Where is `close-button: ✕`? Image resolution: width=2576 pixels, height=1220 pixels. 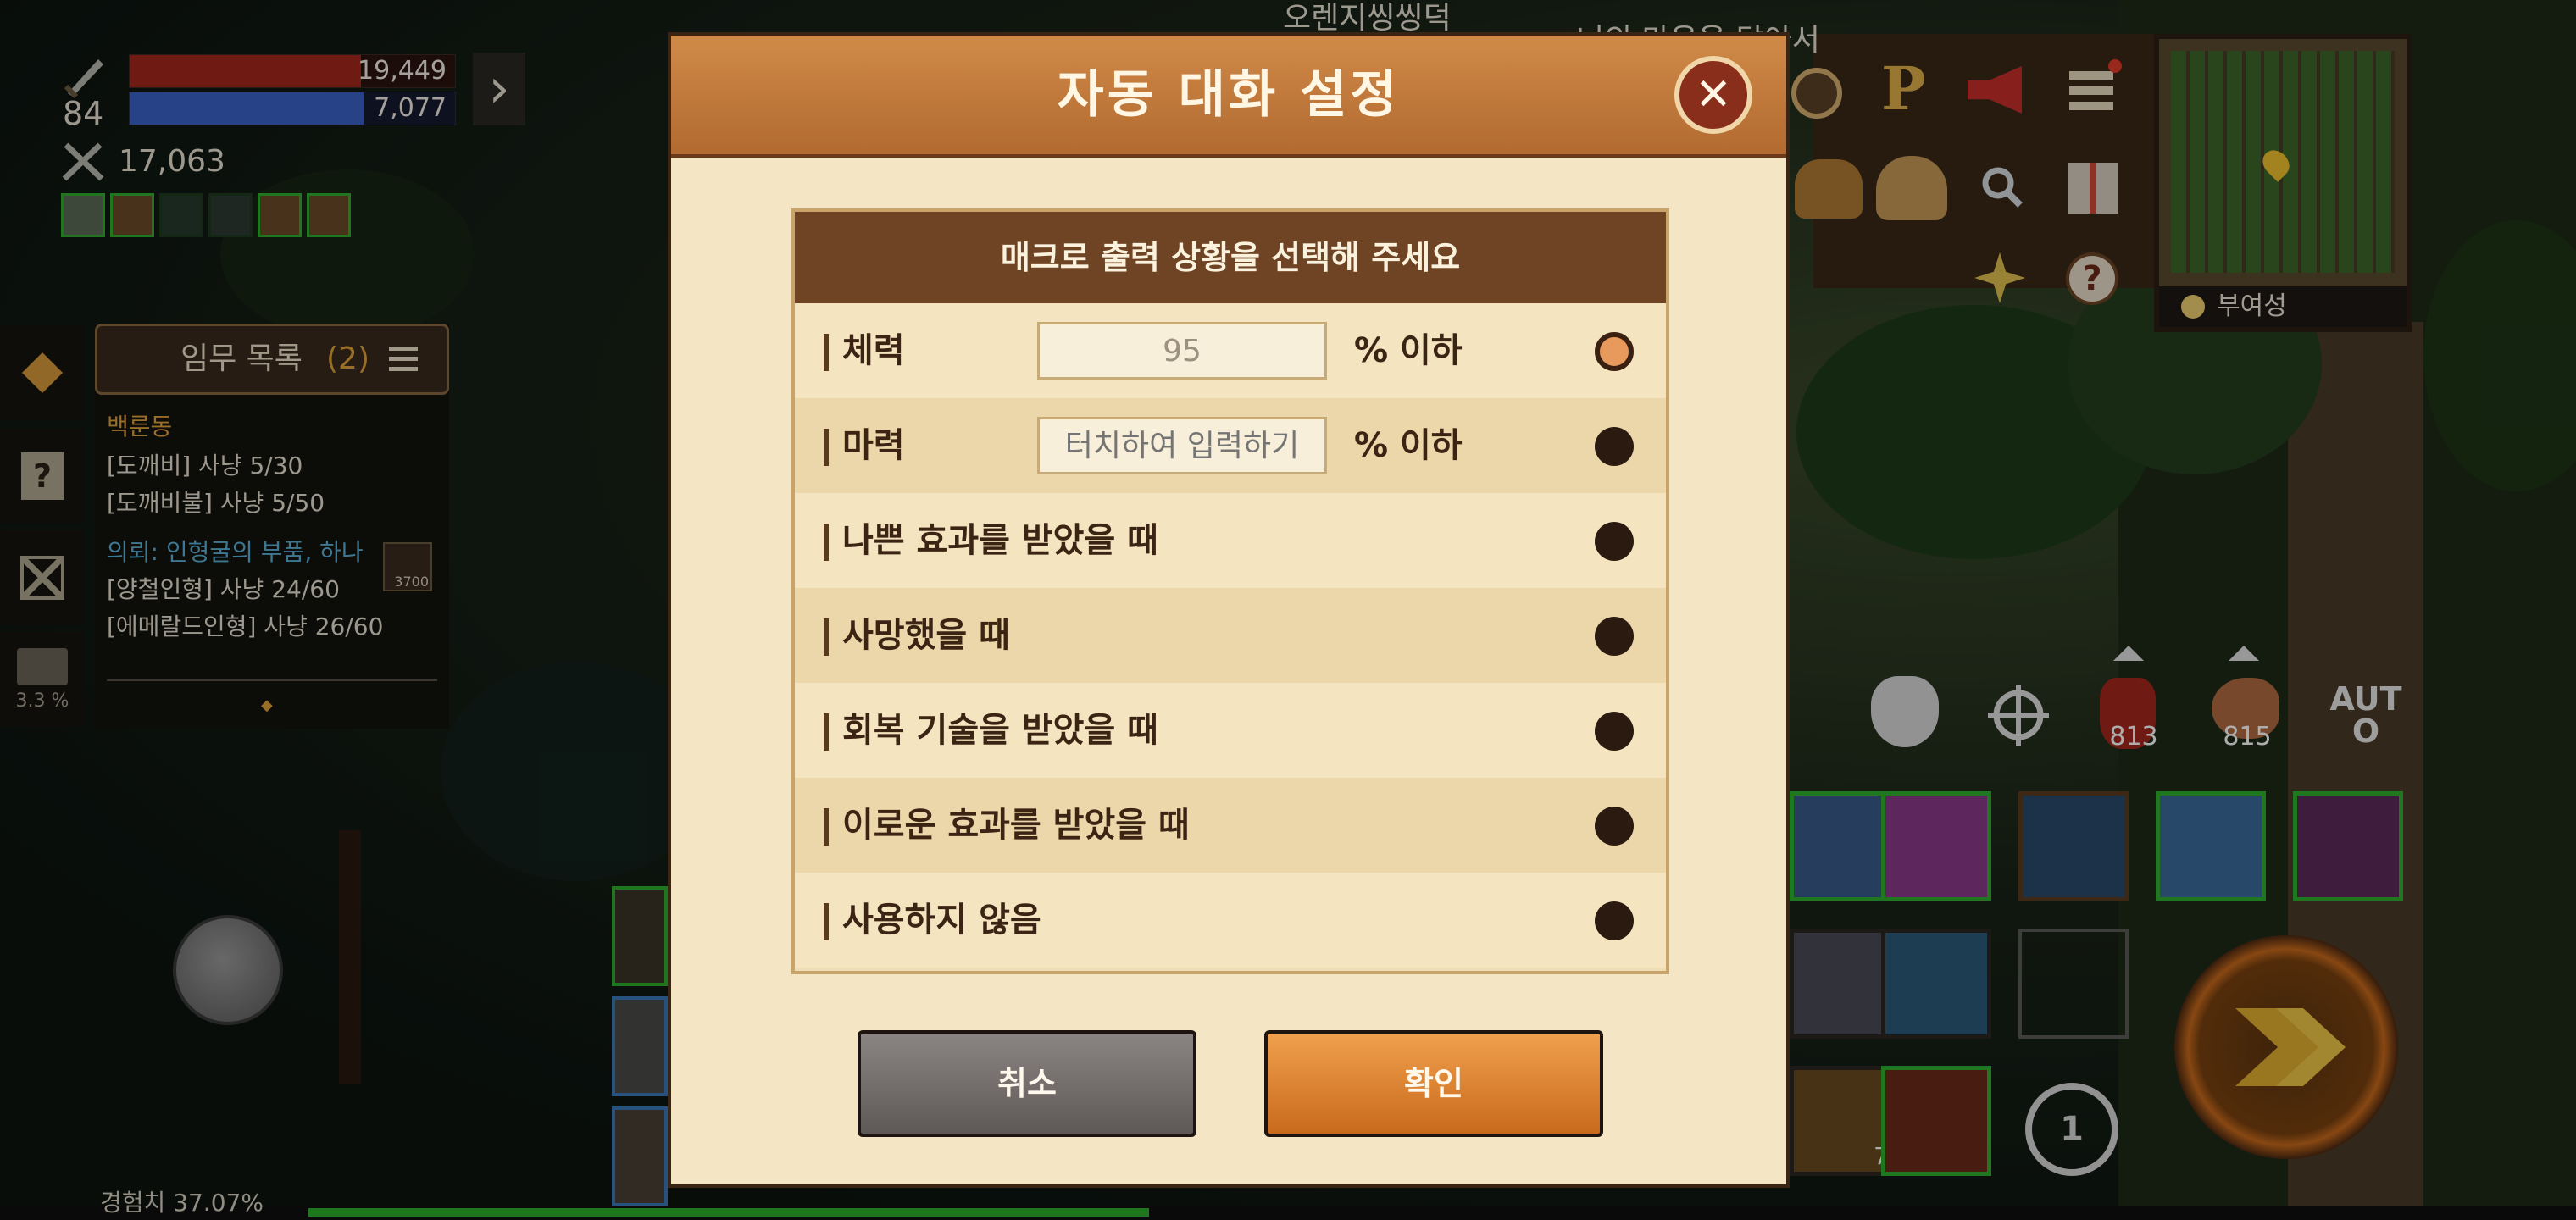 close-button: ✕ is located at coordinates (1713, 95).